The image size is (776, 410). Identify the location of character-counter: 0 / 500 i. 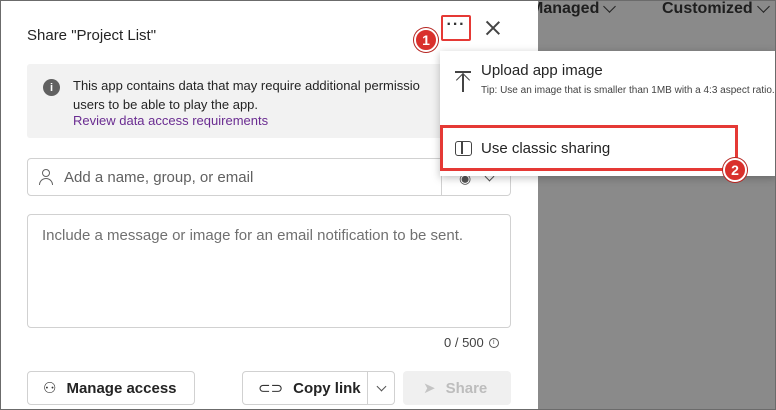
(471, 342).